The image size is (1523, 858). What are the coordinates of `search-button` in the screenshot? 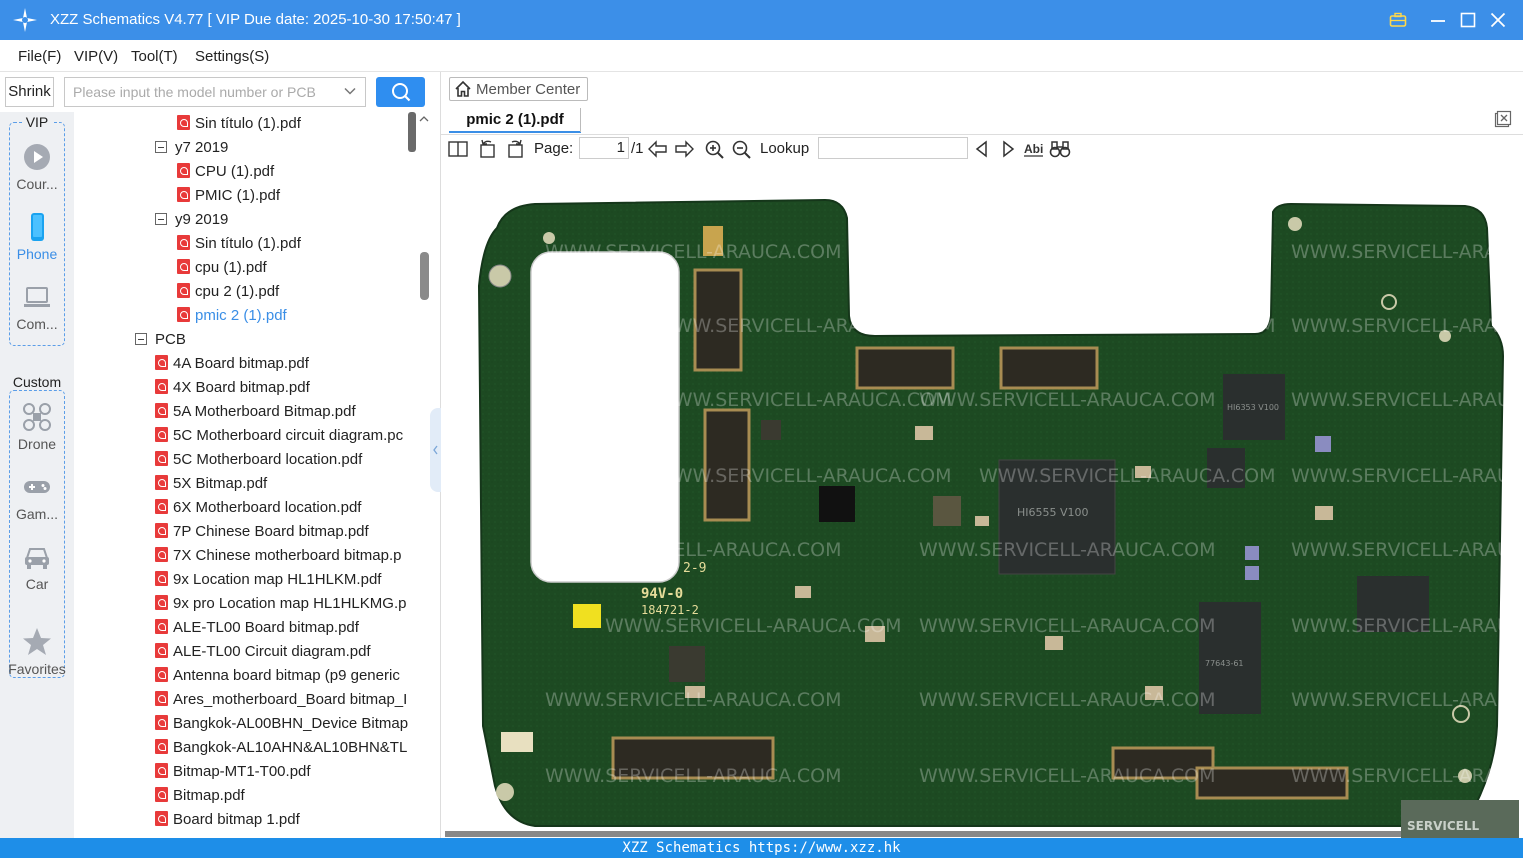 It's located at (400, 92).